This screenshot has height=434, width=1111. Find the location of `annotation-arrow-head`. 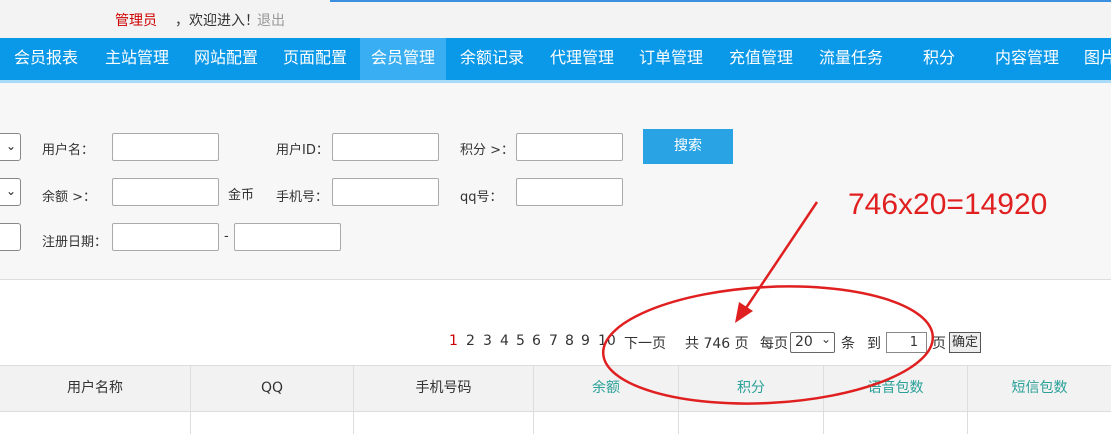

annotation-arrow-head is located at coordinates (744, 312).